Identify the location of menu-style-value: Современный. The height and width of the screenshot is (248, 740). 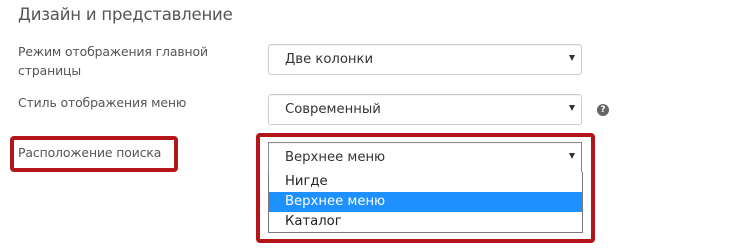
(333, 109).